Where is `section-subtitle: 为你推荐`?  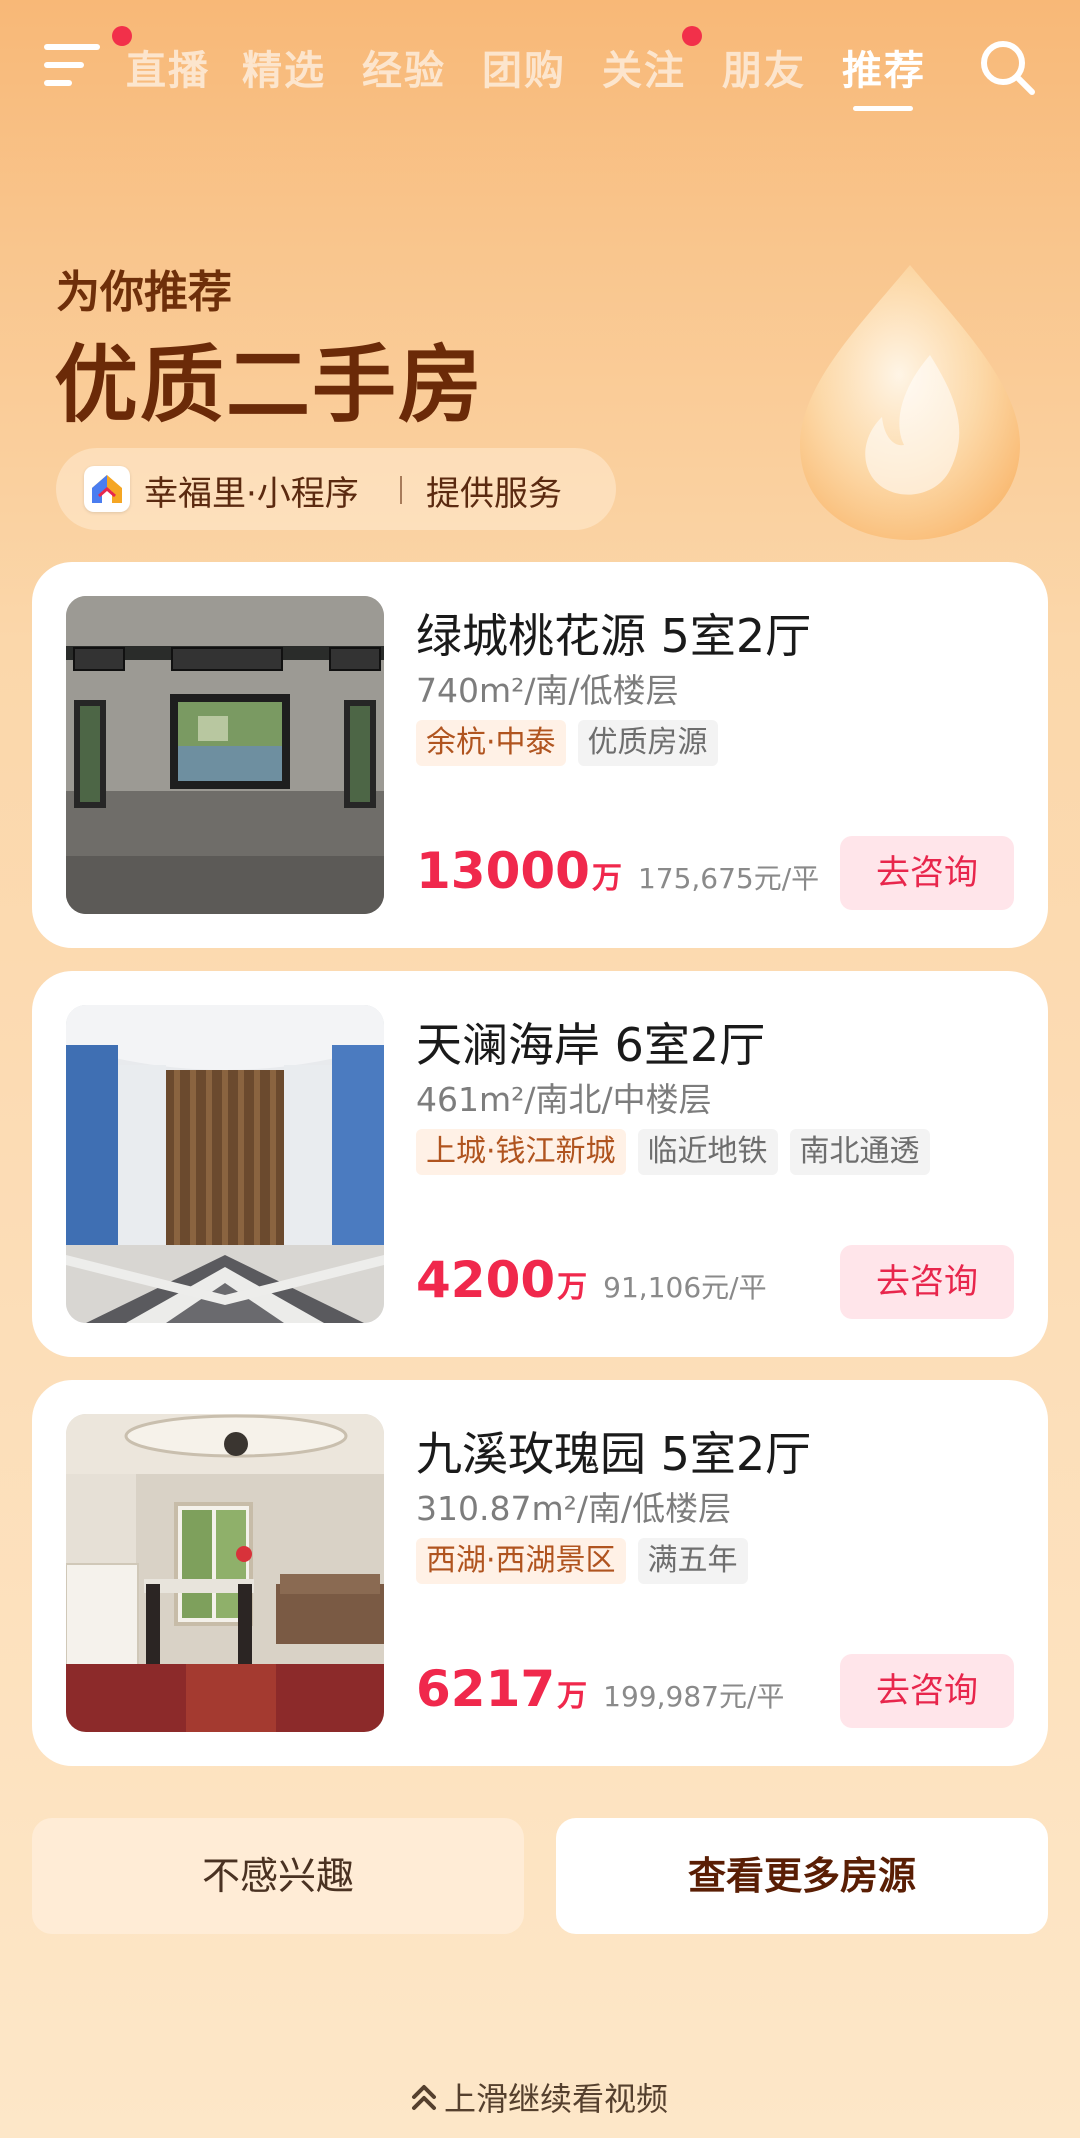
section-subtitle: 为你推荐 is located at coordinates (144, 292).